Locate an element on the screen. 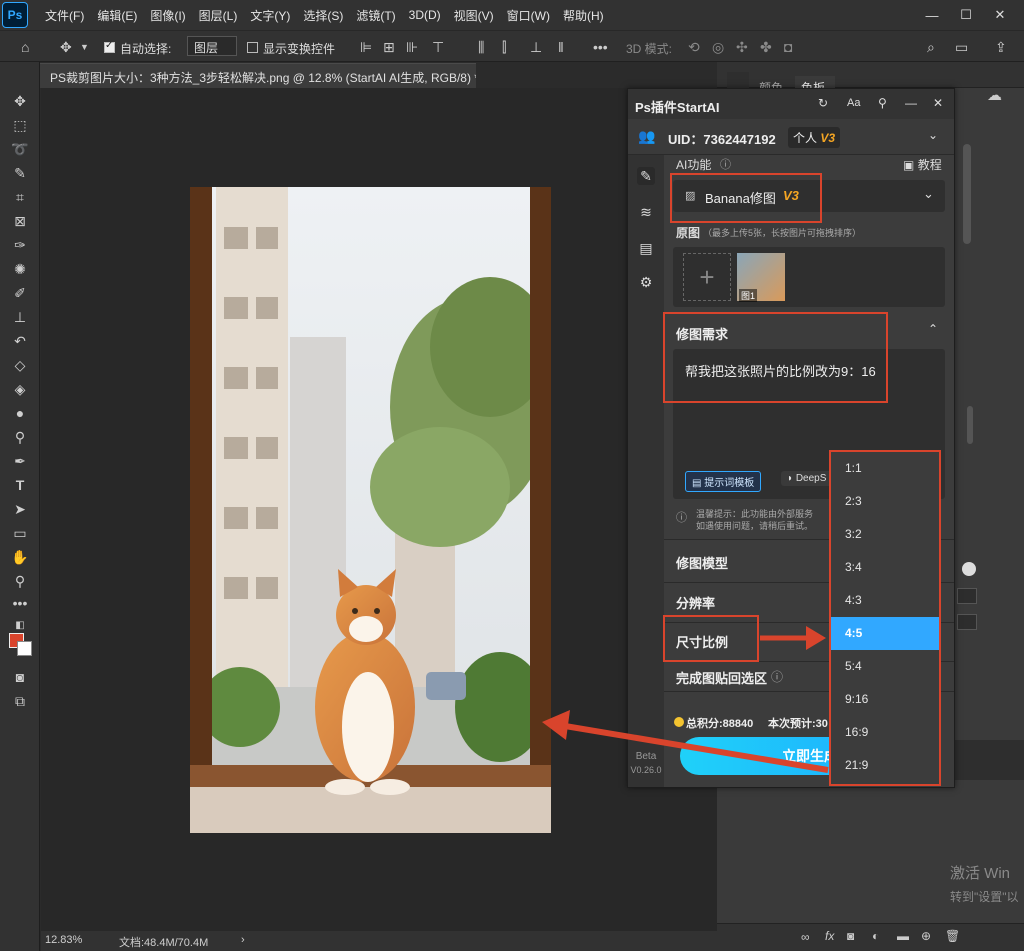  menu-3d: 3D(D) is located at coordinates (425, 15).